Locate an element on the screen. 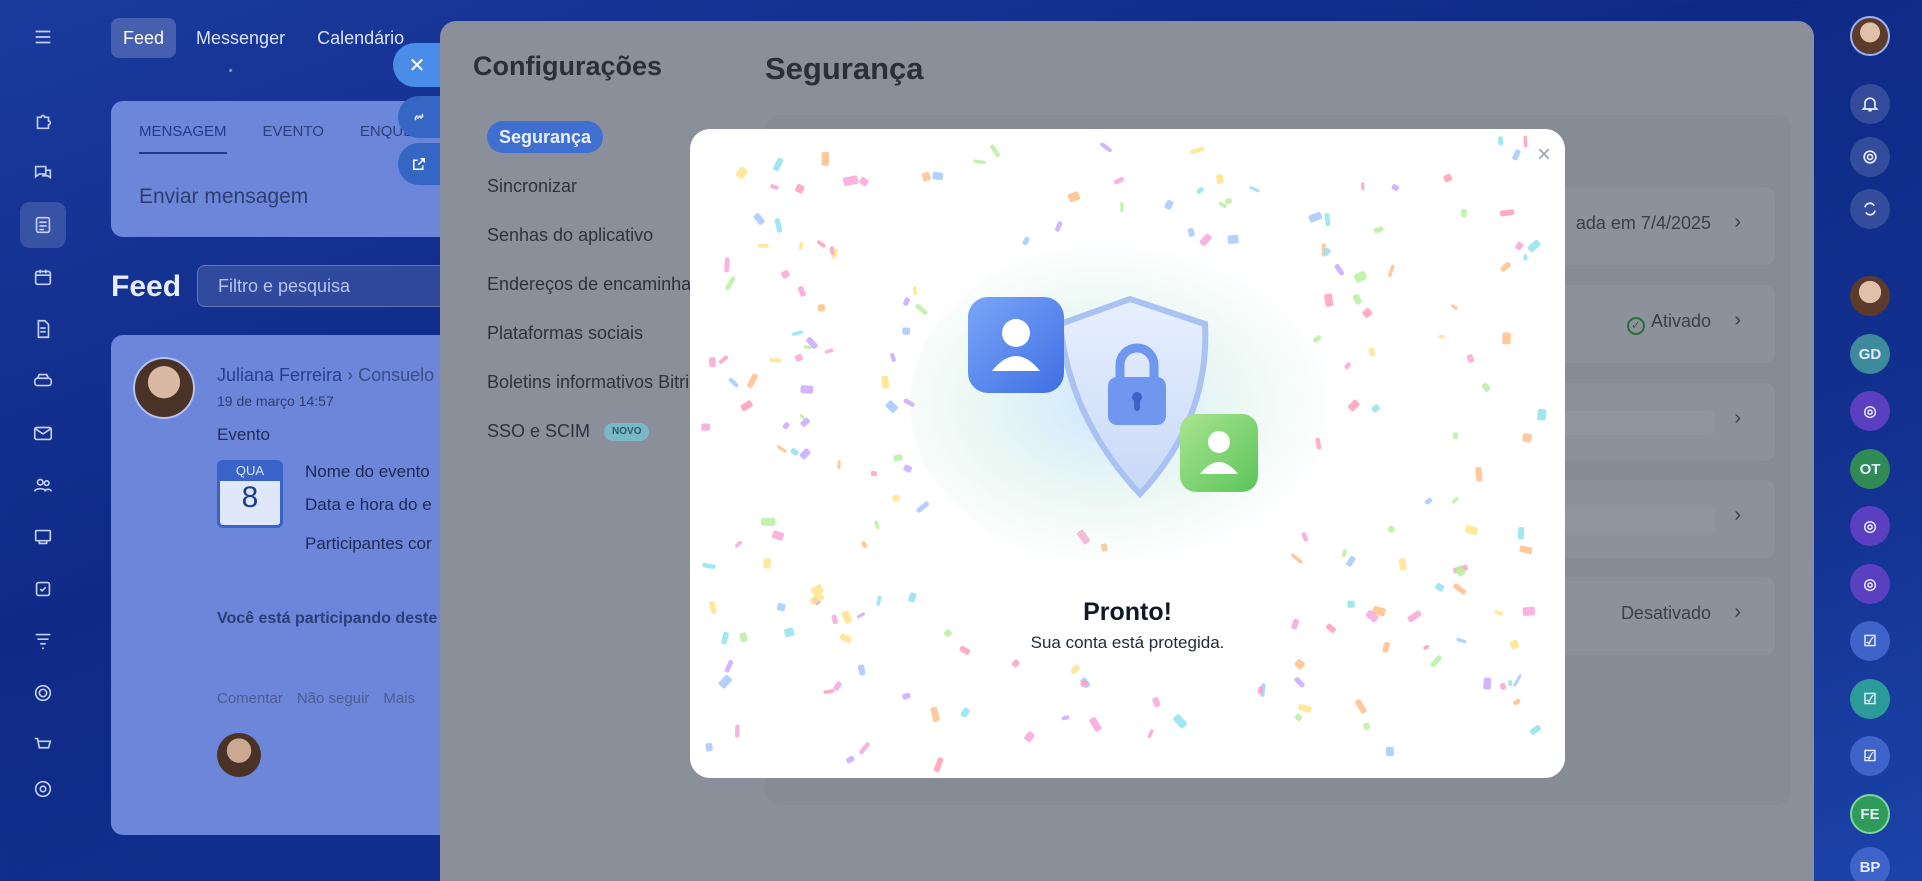 Image resolution: width=1922 pixels, height=881 pixels. modal-close-button: × is located at coordinates (1544, 155).